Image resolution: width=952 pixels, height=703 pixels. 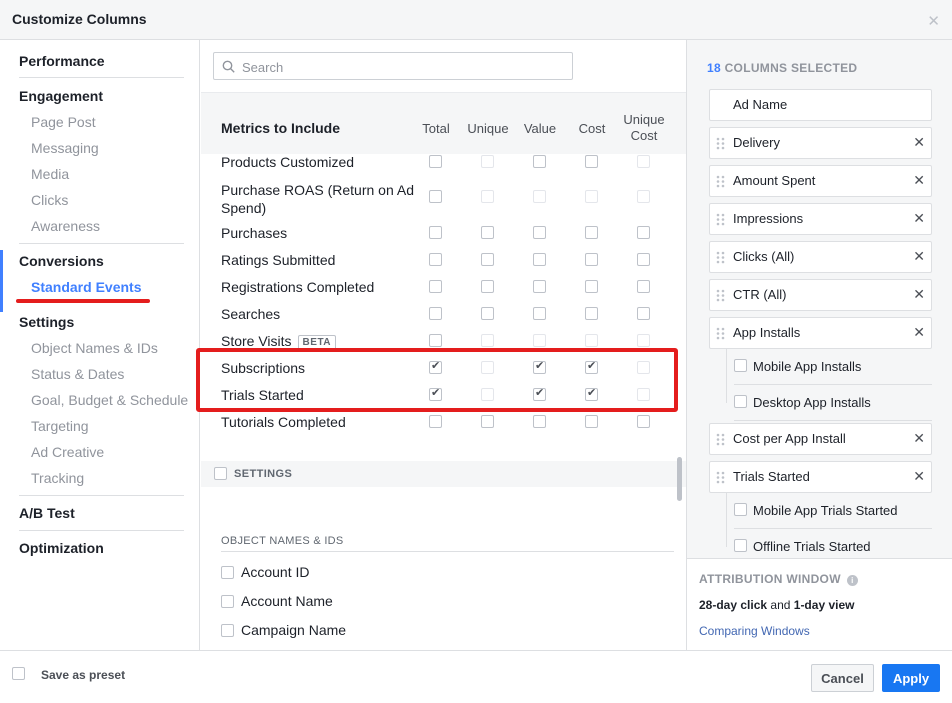 I want to click on sidebar-item-ad-creative: Ad Creative, so click(x=67, y=452).